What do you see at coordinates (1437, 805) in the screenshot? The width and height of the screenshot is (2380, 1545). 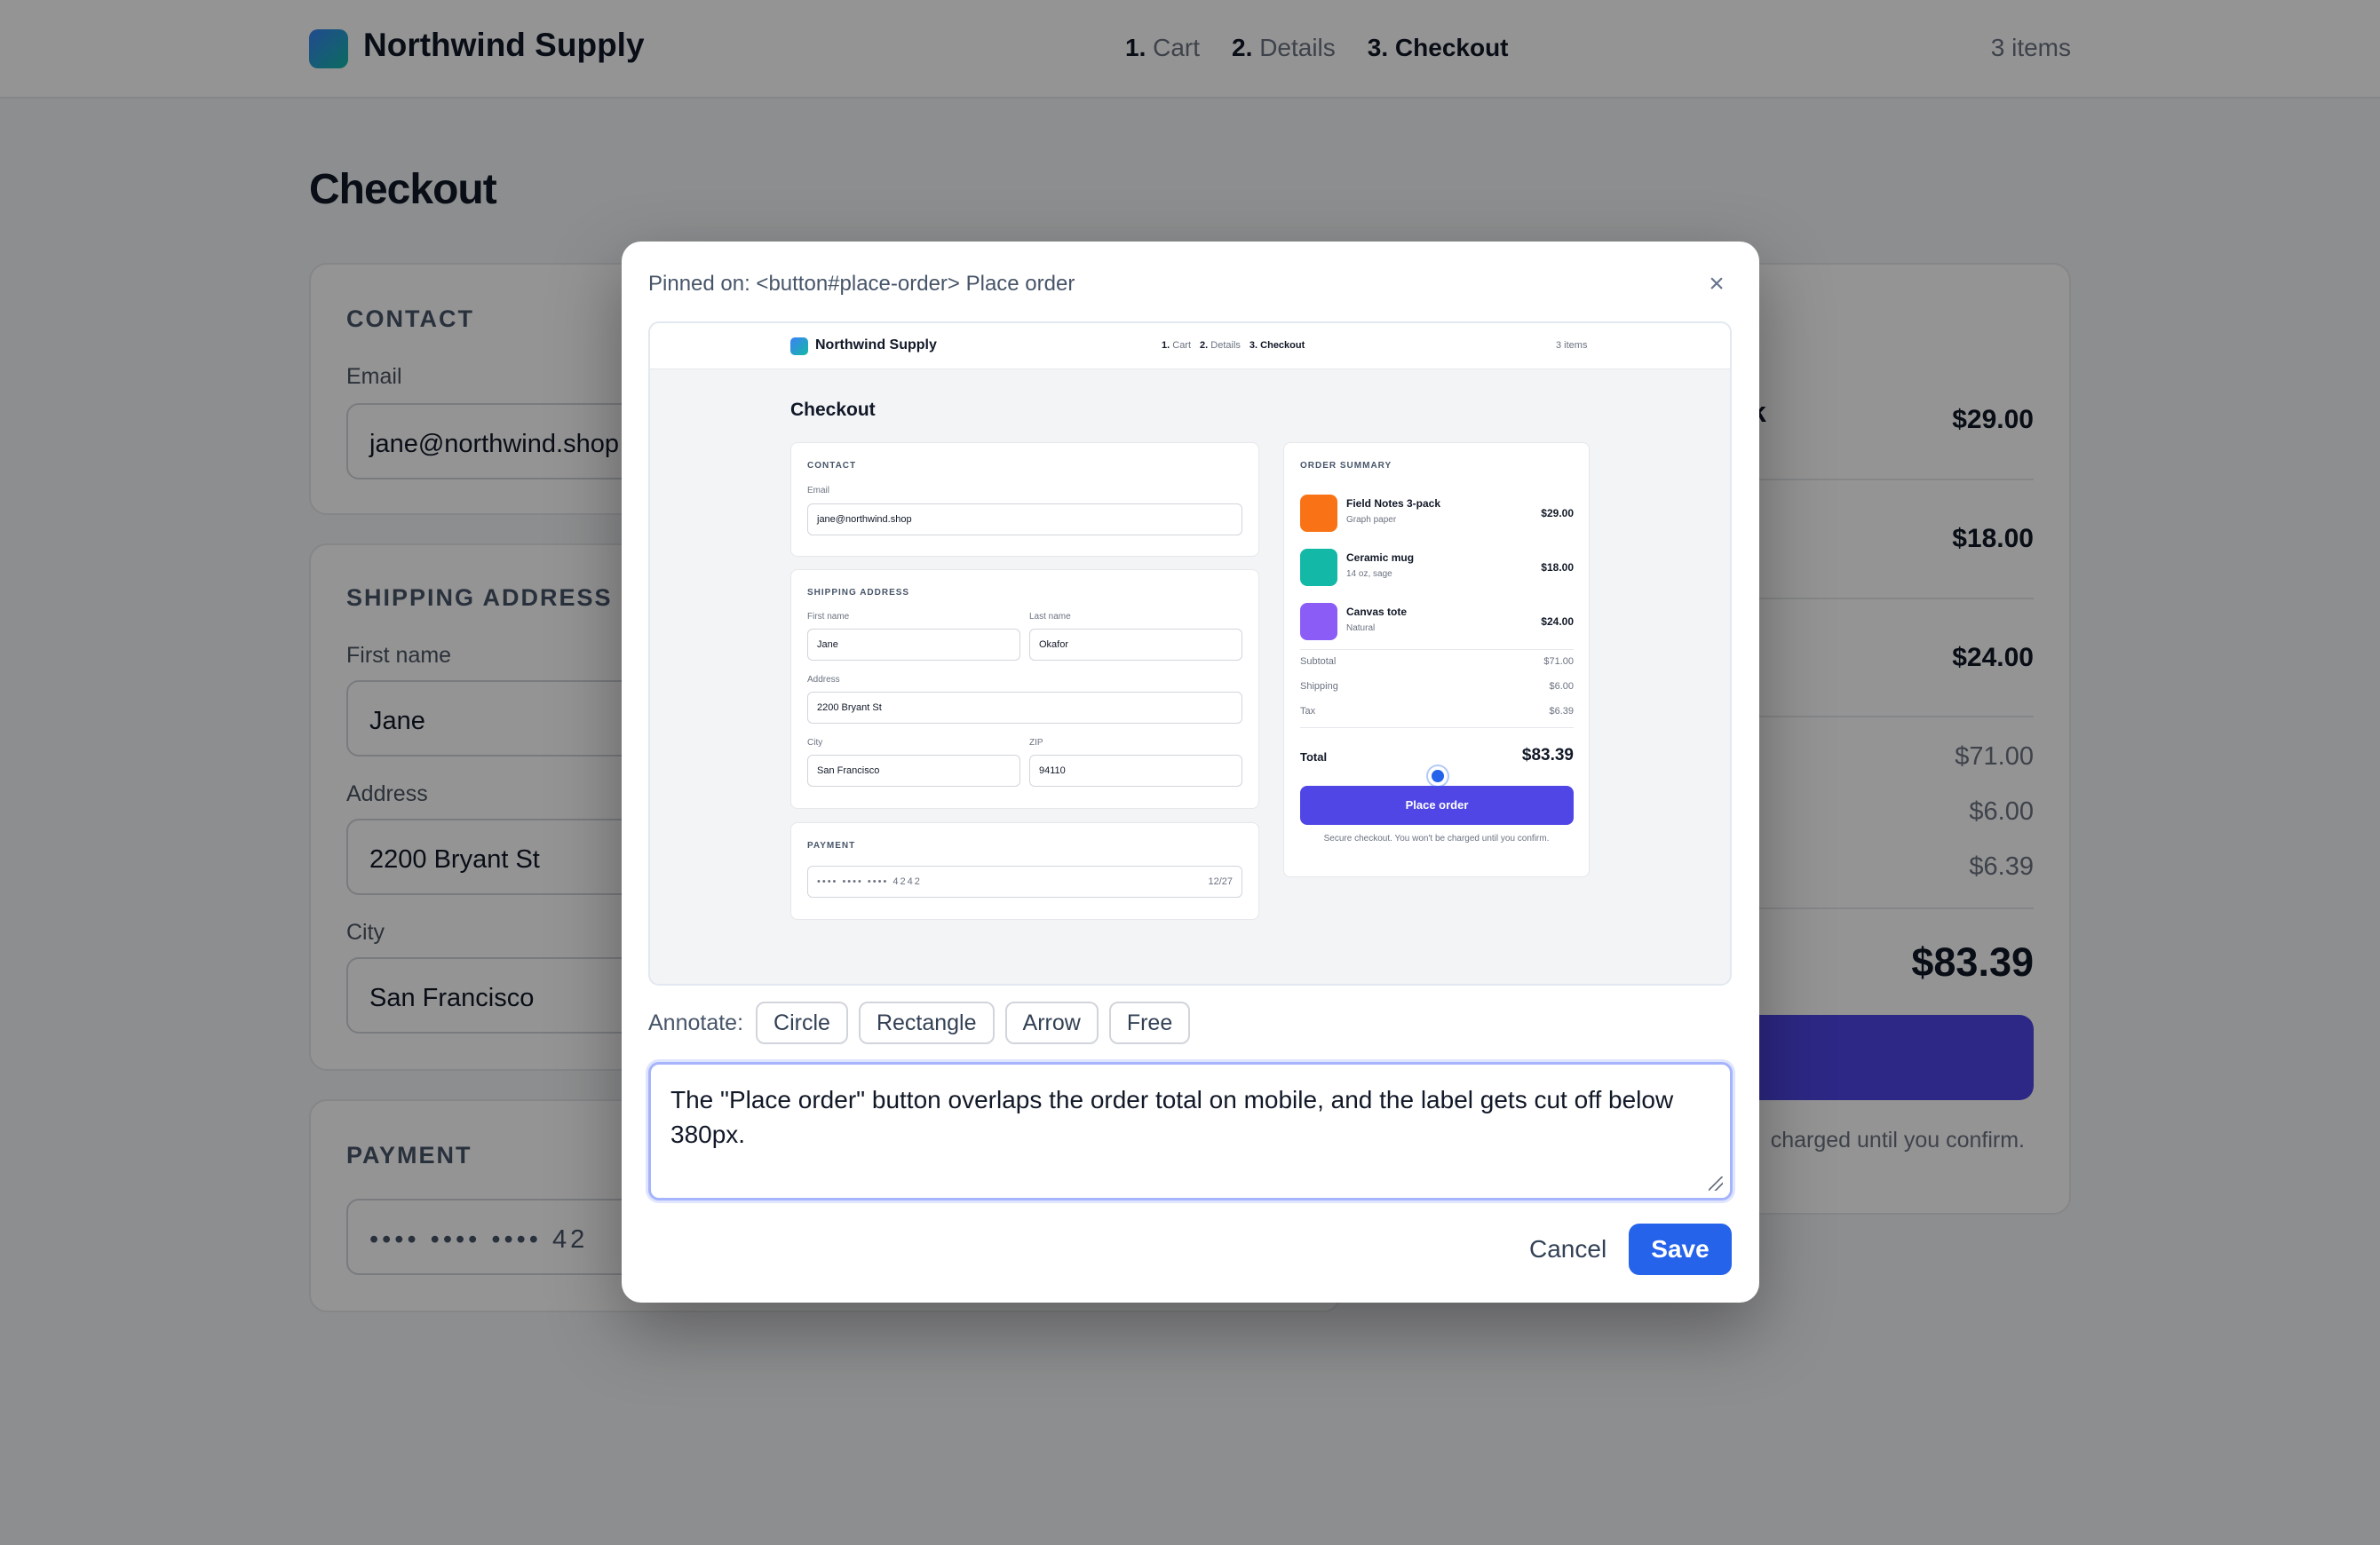 I see `preview-place-order-button: Place order` at bounding box center [1437, 805].